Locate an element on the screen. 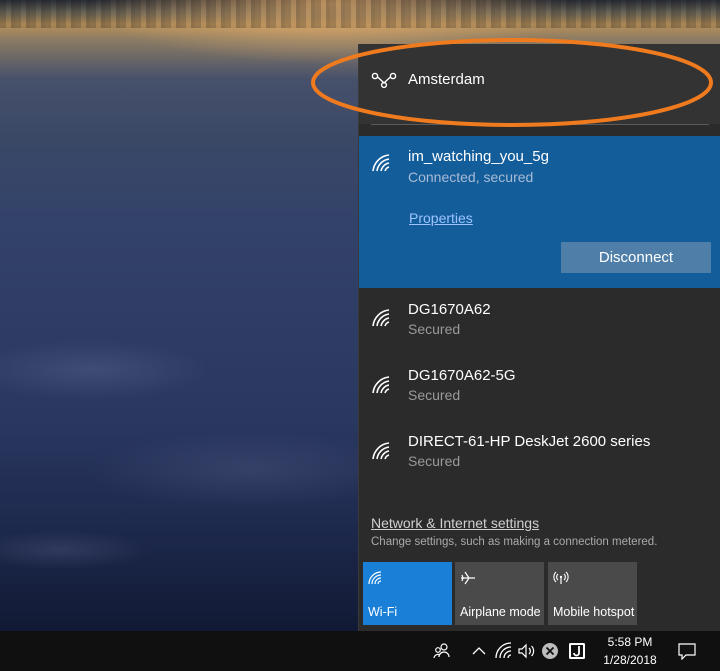 The image size is (720, 671). network-name: DIRECT-61-HP DeskJet 2600 series is located at coordinates (529, 441).